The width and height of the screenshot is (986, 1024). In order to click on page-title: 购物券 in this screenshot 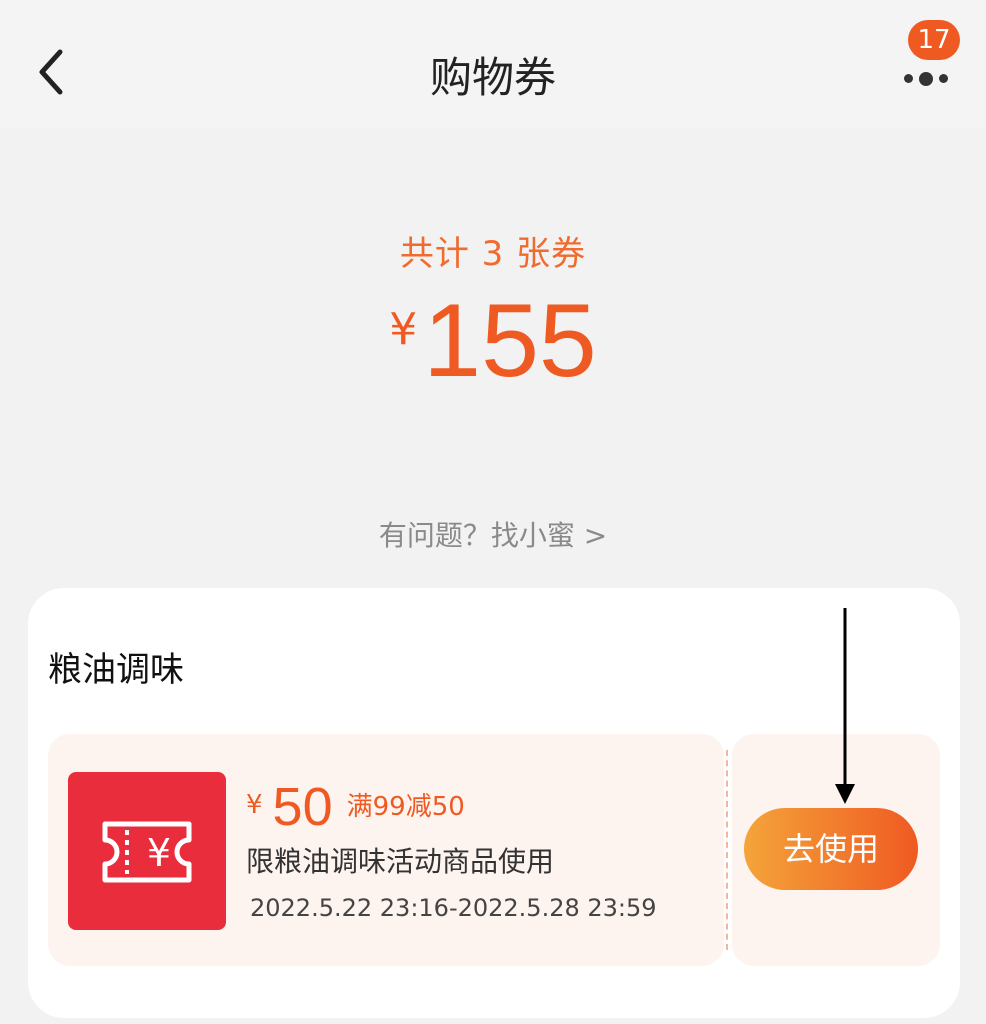, I will do `click(492, 77)`.